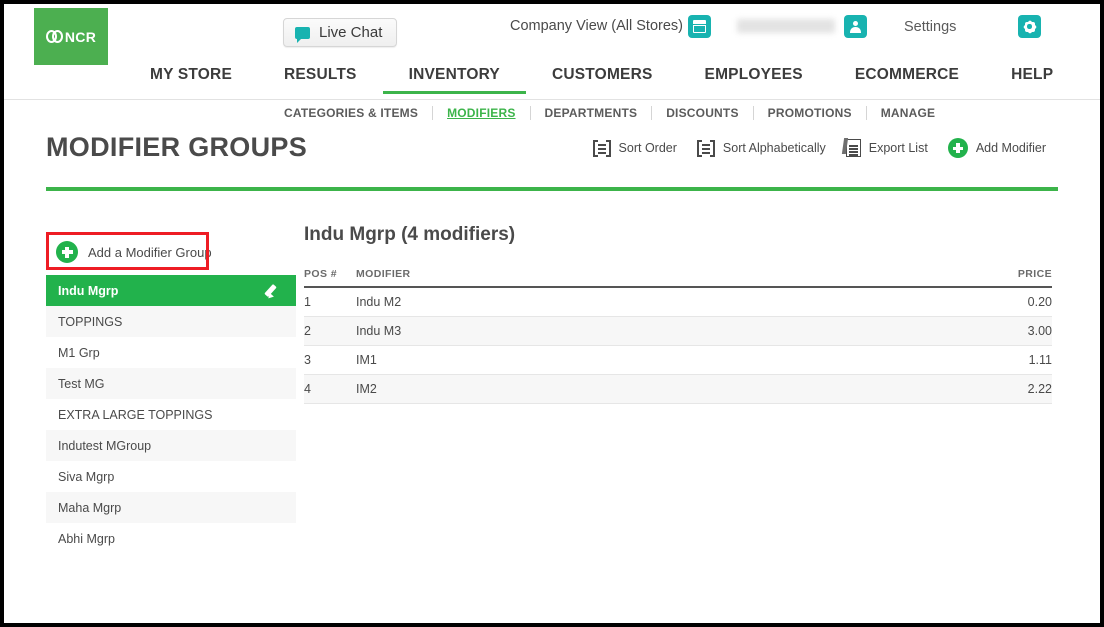  Describe the element at coordinates (647, 148) in the screenshot. I see `sort-order-label: Sort Order` at that location.